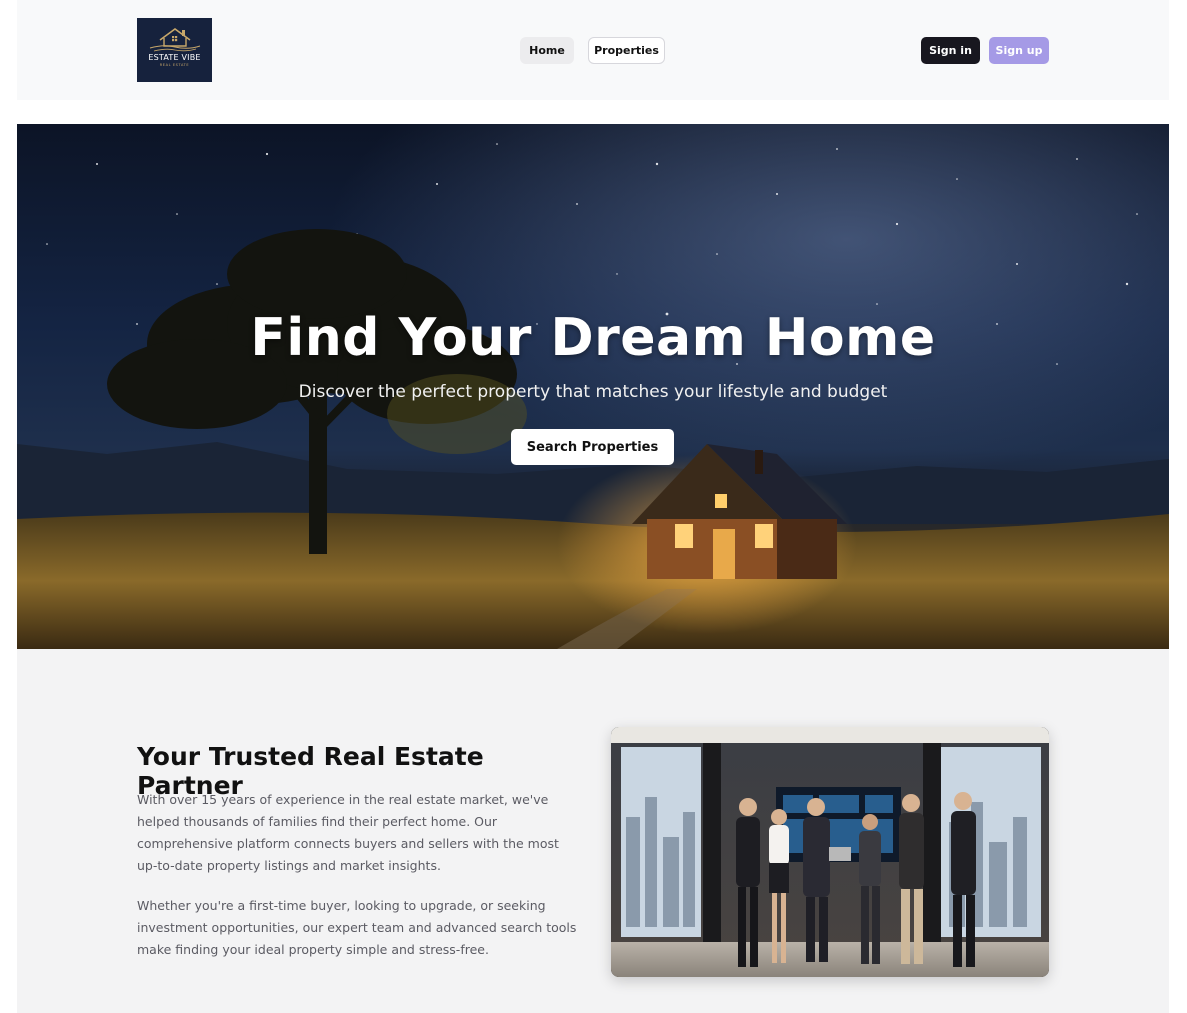 The height and width of the screenshot is (1013, 1187). What do you see at coordinates (626, 50) in the screenshot?
I see `nav-properties-button: Properties` at bounding box center [626, 50].